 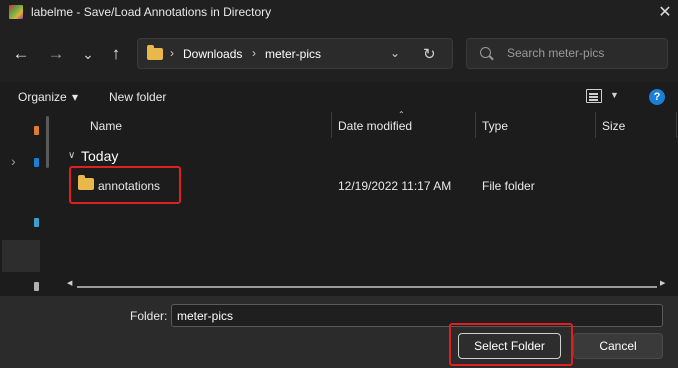 I want to click on column-header-name: Name, so click(x=106, y=126).